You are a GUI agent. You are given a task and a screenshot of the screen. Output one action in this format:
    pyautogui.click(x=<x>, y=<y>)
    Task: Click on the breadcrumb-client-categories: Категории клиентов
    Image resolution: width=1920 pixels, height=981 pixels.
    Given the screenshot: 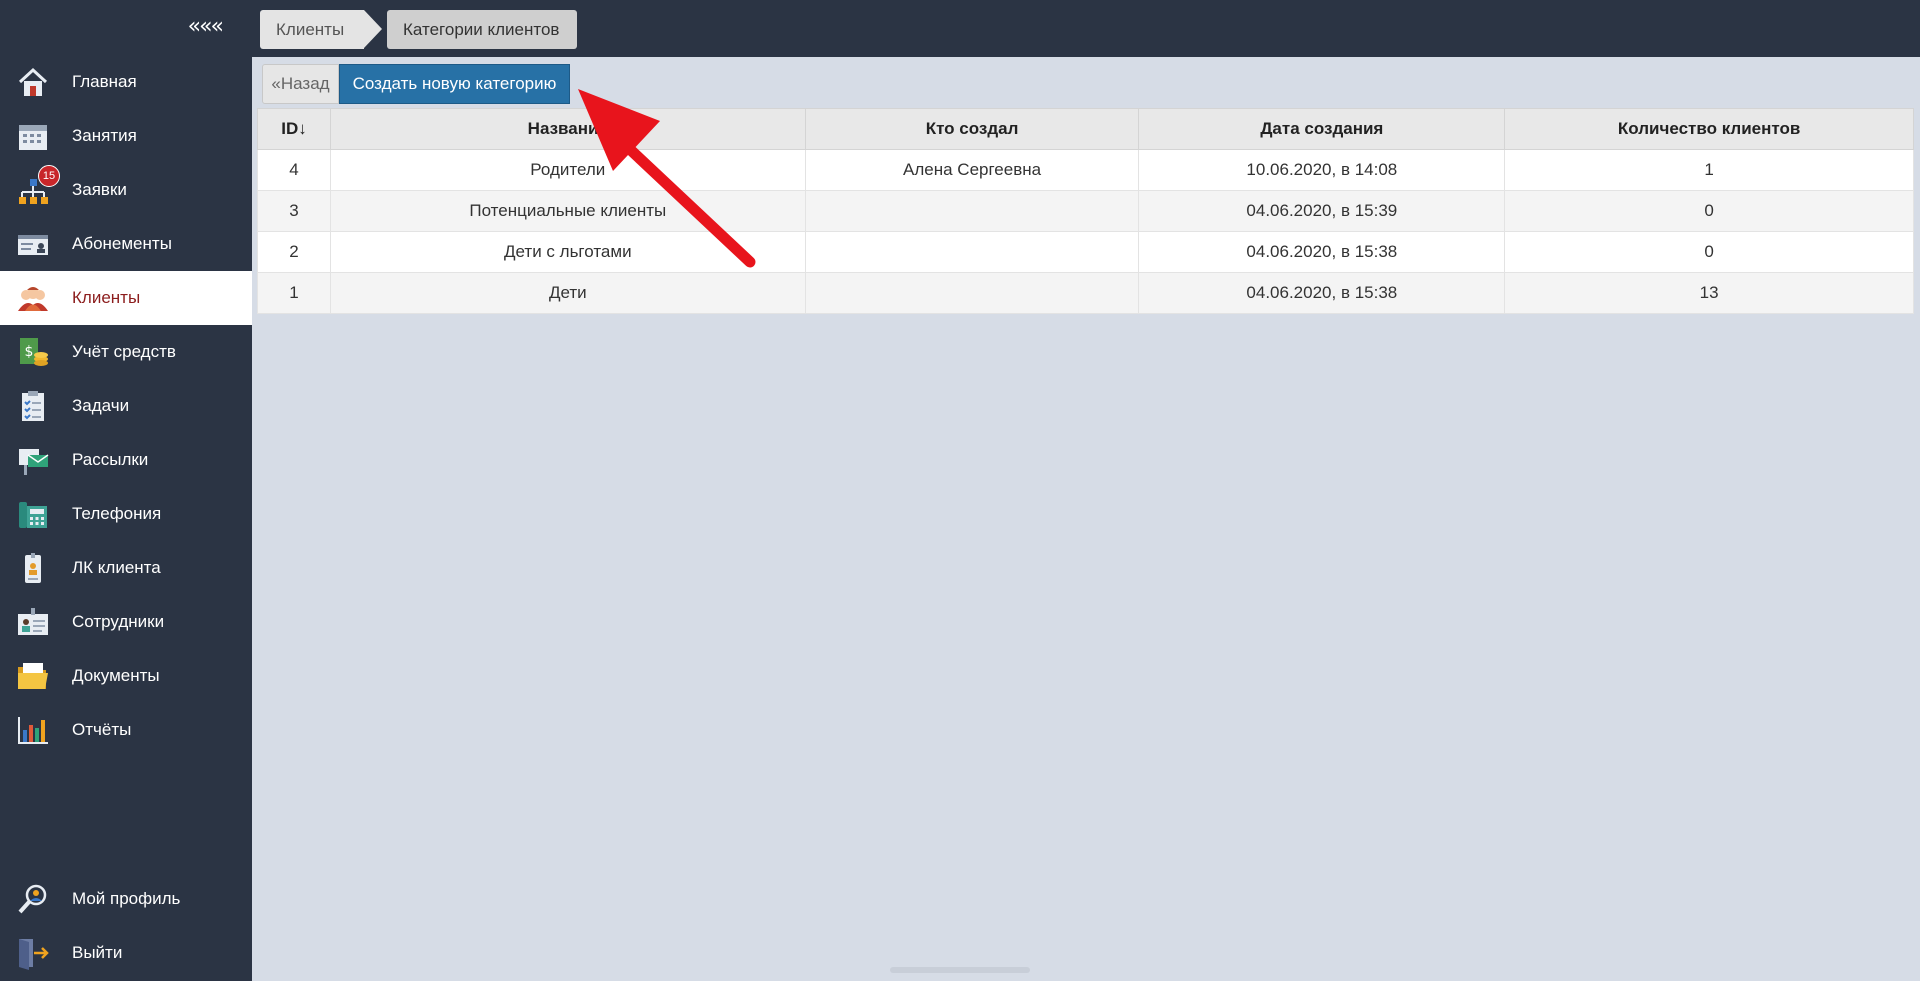 What is the action you would take?
    pyautogui.click(x=482, y=29)
    